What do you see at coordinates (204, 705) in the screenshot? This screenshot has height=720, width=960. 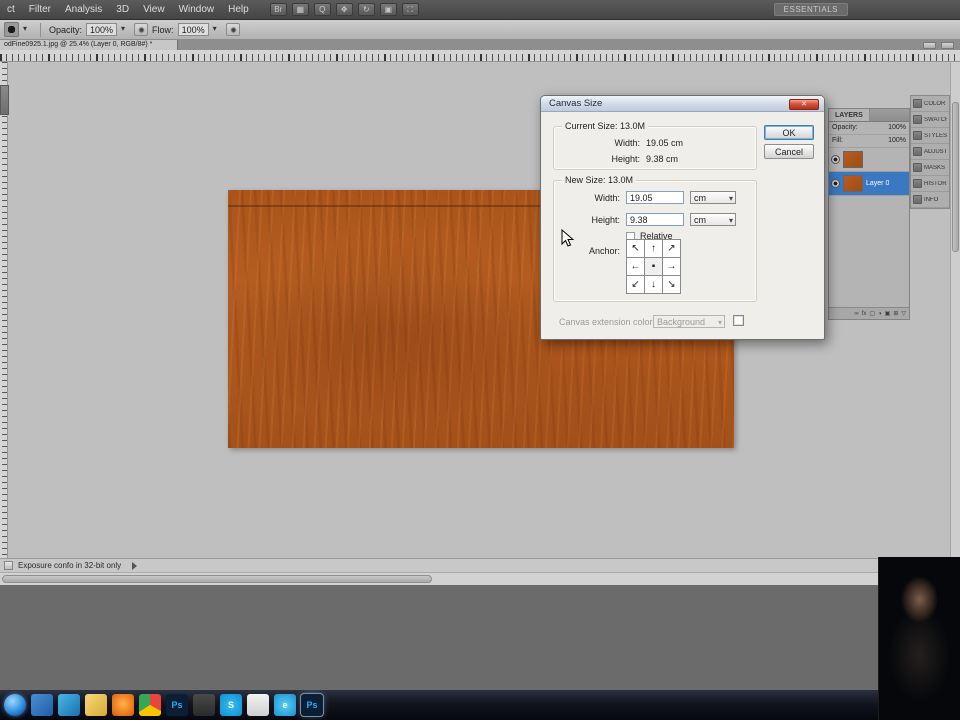 I see `taskbar-icon-dark-app` at bounding box center [204, 705].